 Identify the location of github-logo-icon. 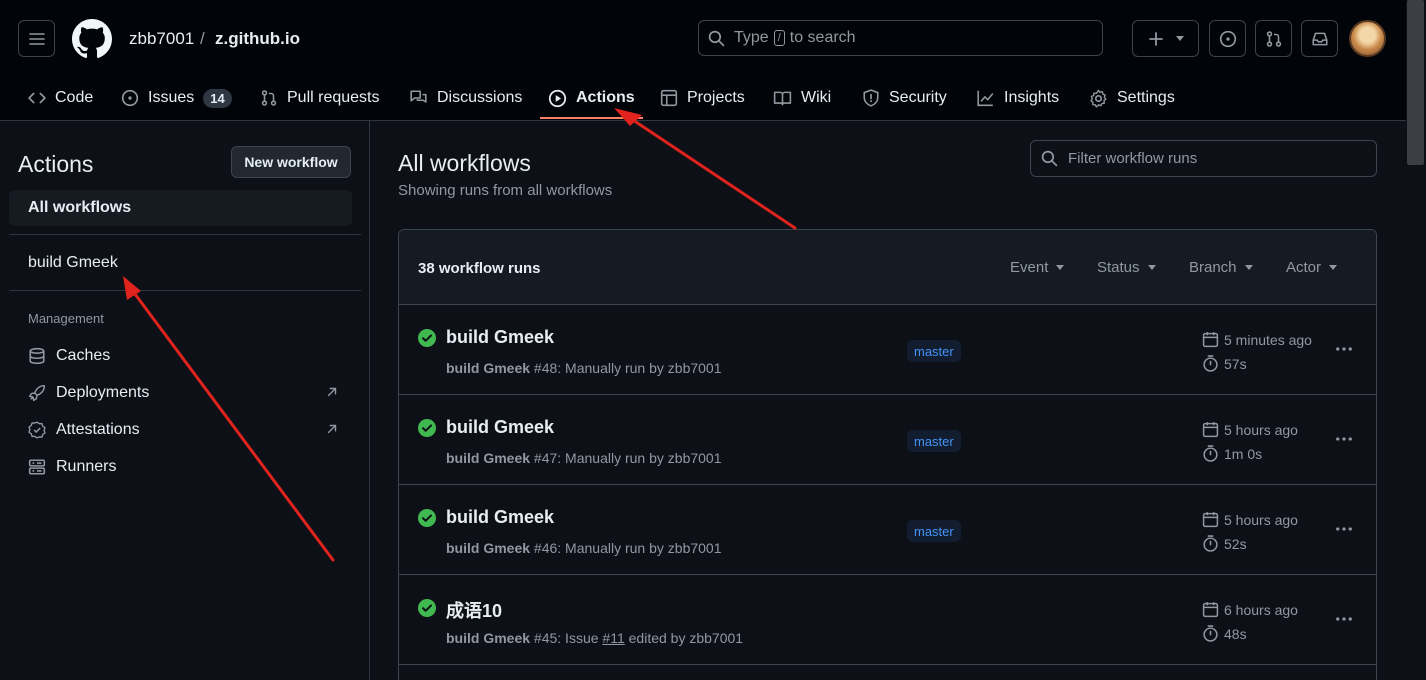
(92, 39).